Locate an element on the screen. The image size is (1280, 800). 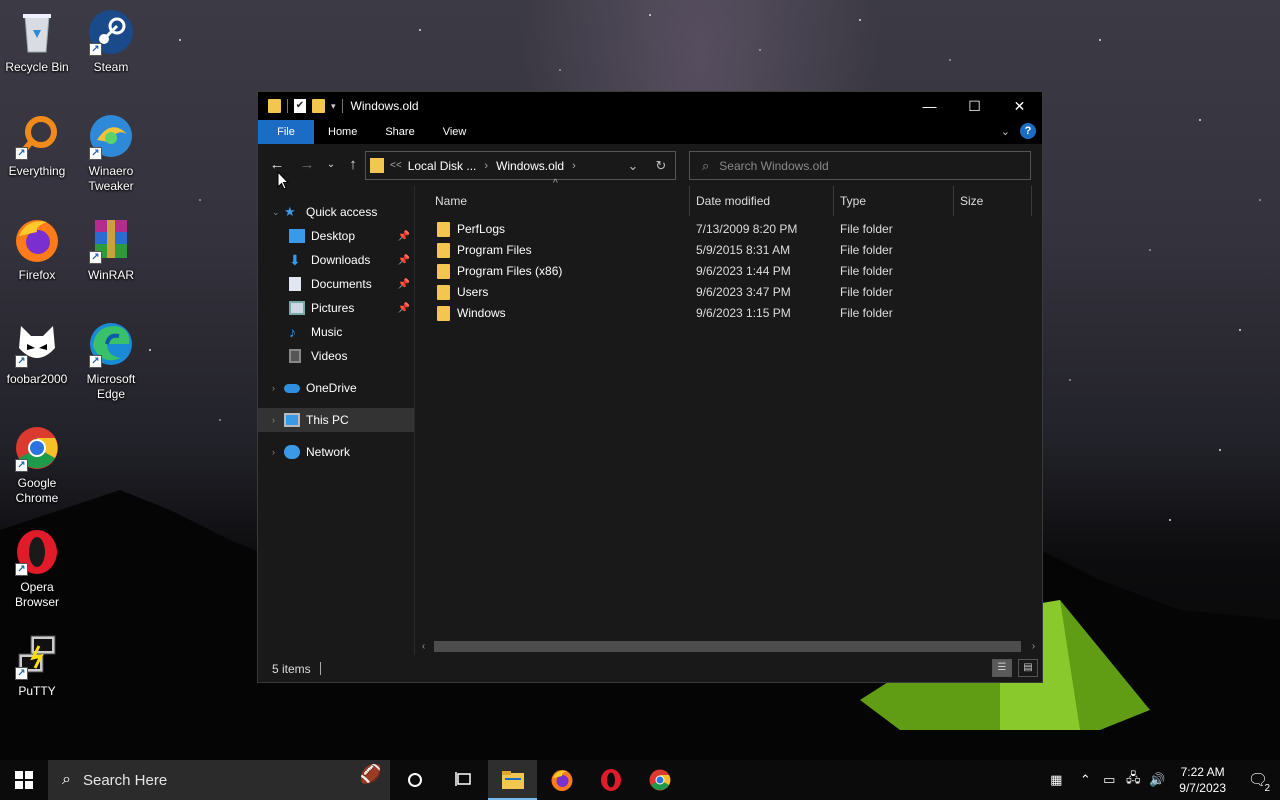
new-folder-icon is located at coordinates (318, 106).